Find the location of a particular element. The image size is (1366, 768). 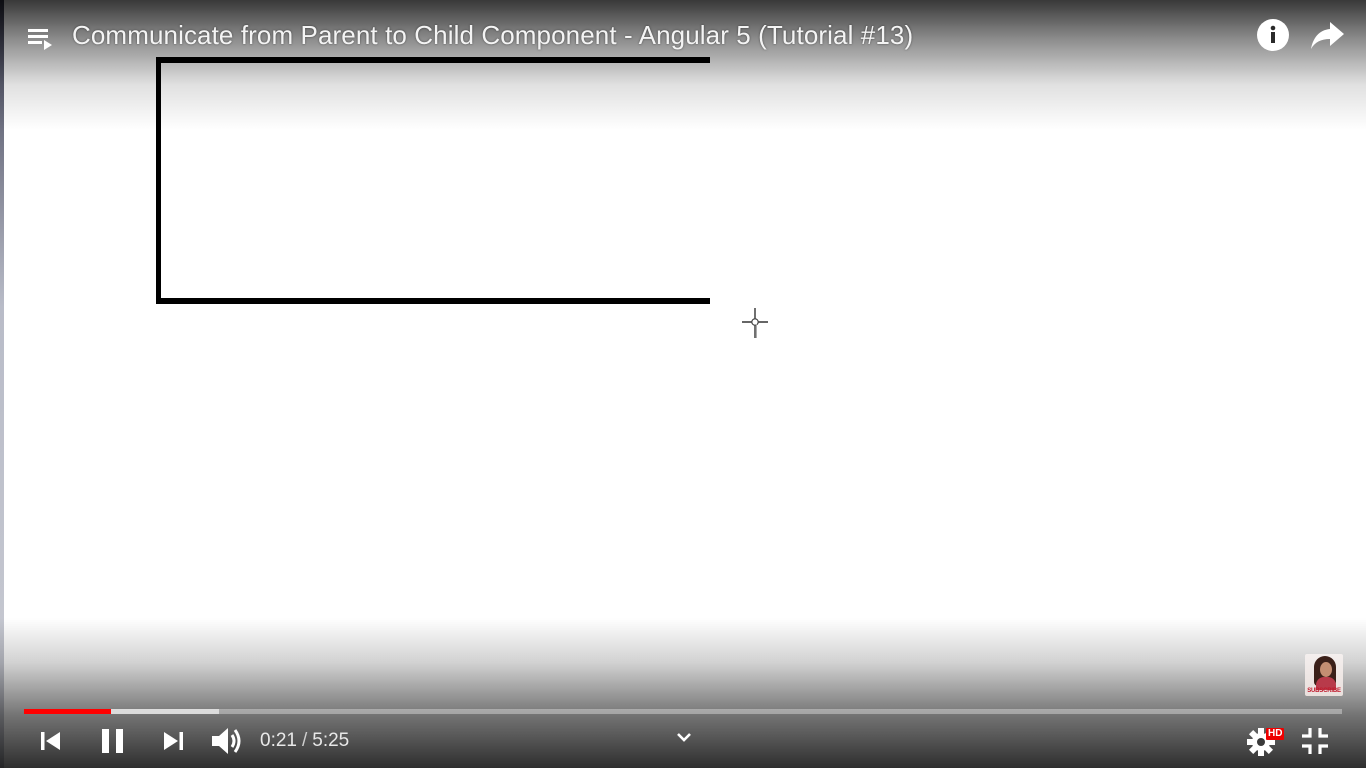

playlist-button is located at coordinates (42, 38).